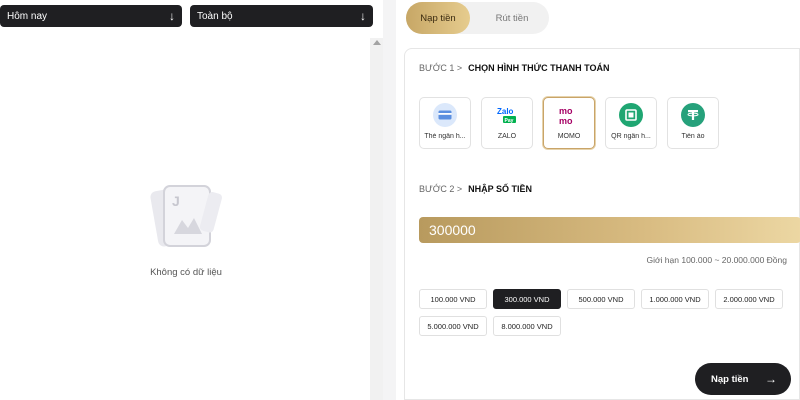  Describe the element at coordinates (500, 189) in the screenshot. I see `step-2-title: NHẬP SỐ TIỀN` at that location.